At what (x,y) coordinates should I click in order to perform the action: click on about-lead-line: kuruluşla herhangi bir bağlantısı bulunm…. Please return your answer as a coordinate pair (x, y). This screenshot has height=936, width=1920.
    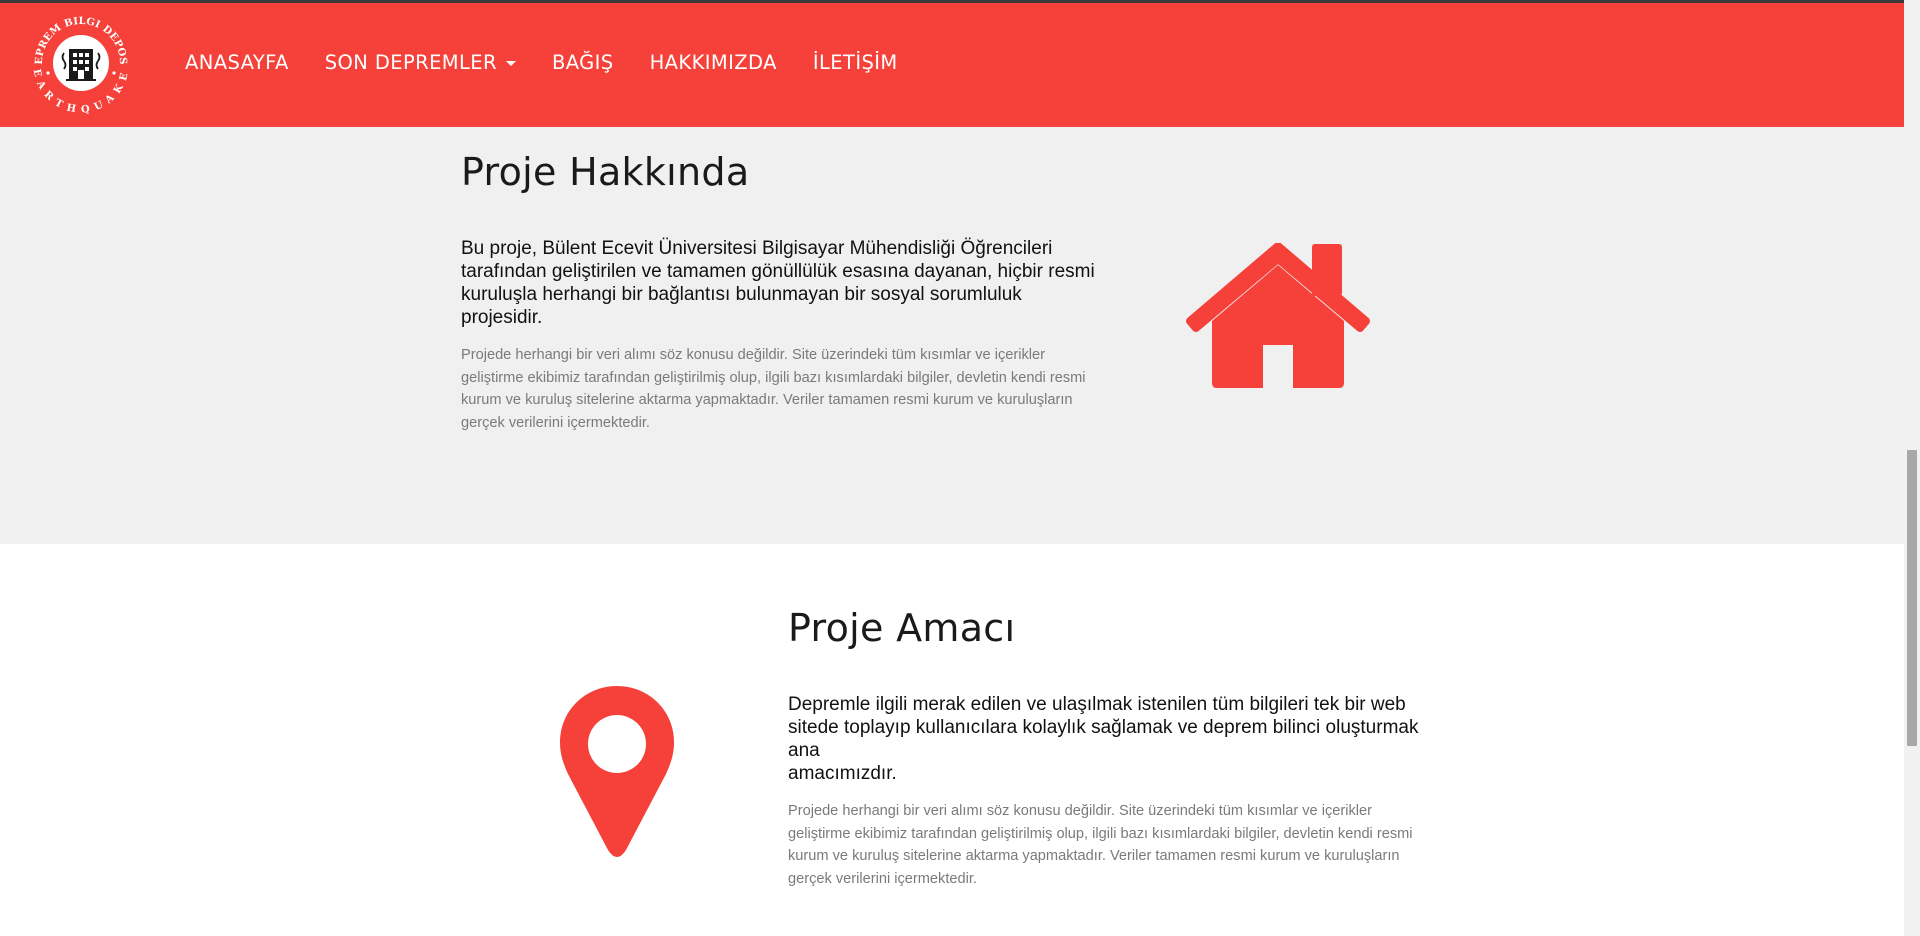
    Looking at the image, I should click on (741, 306).